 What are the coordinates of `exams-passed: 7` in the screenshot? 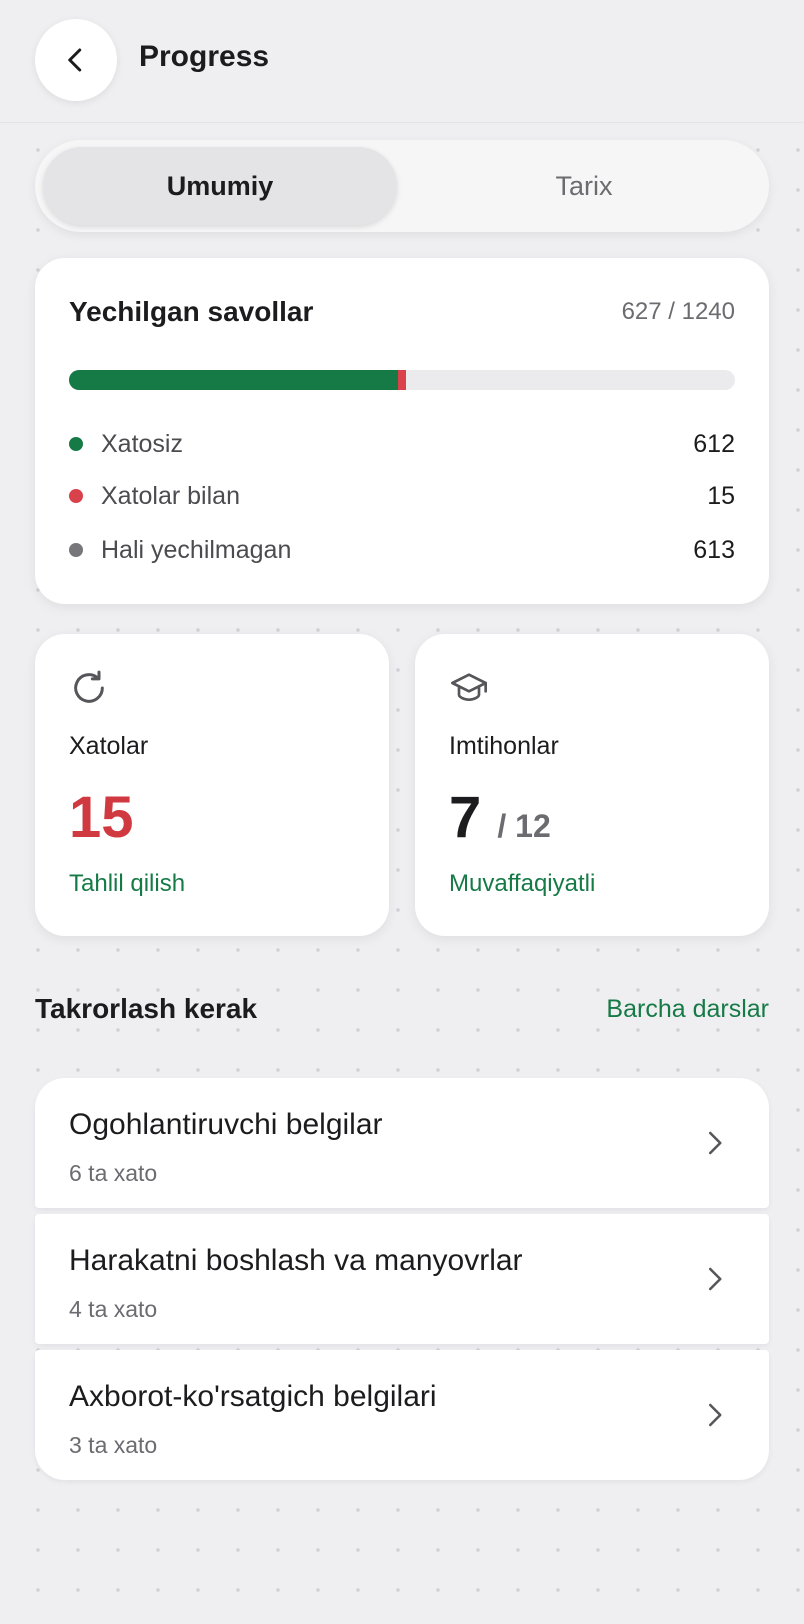 It's located at (465, 817).